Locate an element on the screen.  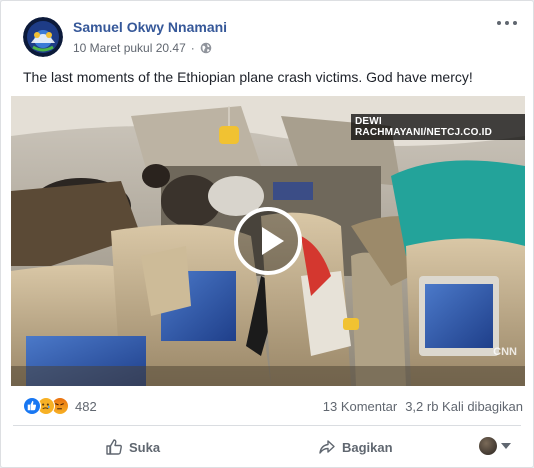
reactions-summary: 482 is located at coordinates (60, 406).